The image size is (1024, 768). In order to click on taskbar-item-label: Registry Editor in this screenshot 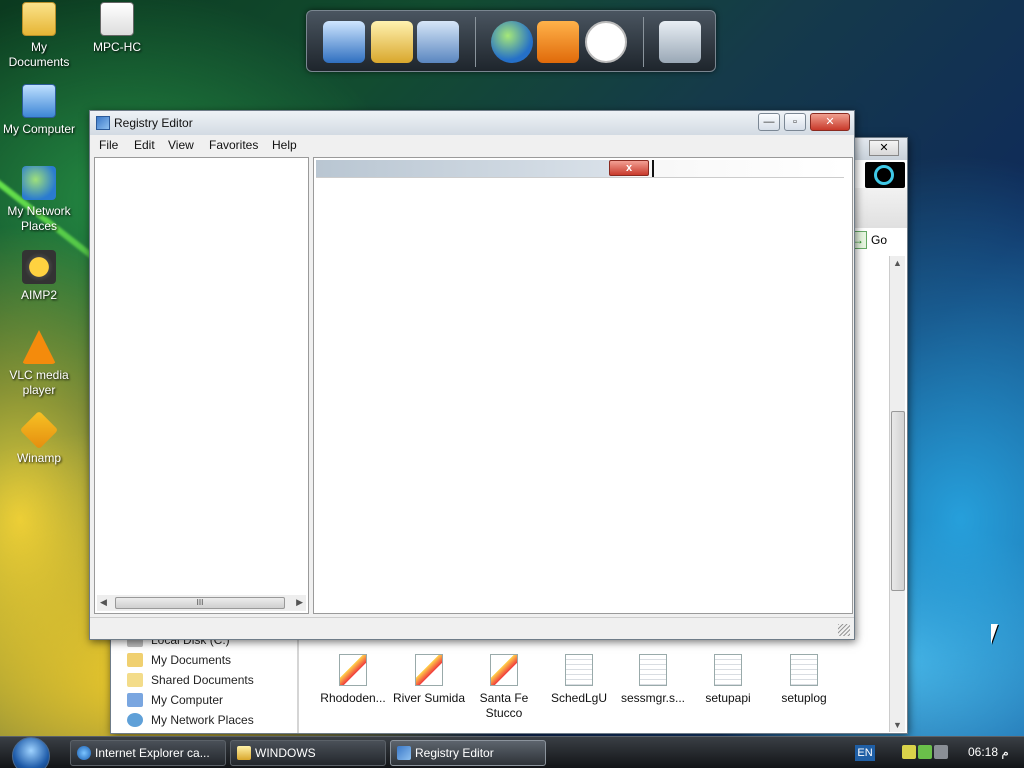, I will do `click(454, 753)`.